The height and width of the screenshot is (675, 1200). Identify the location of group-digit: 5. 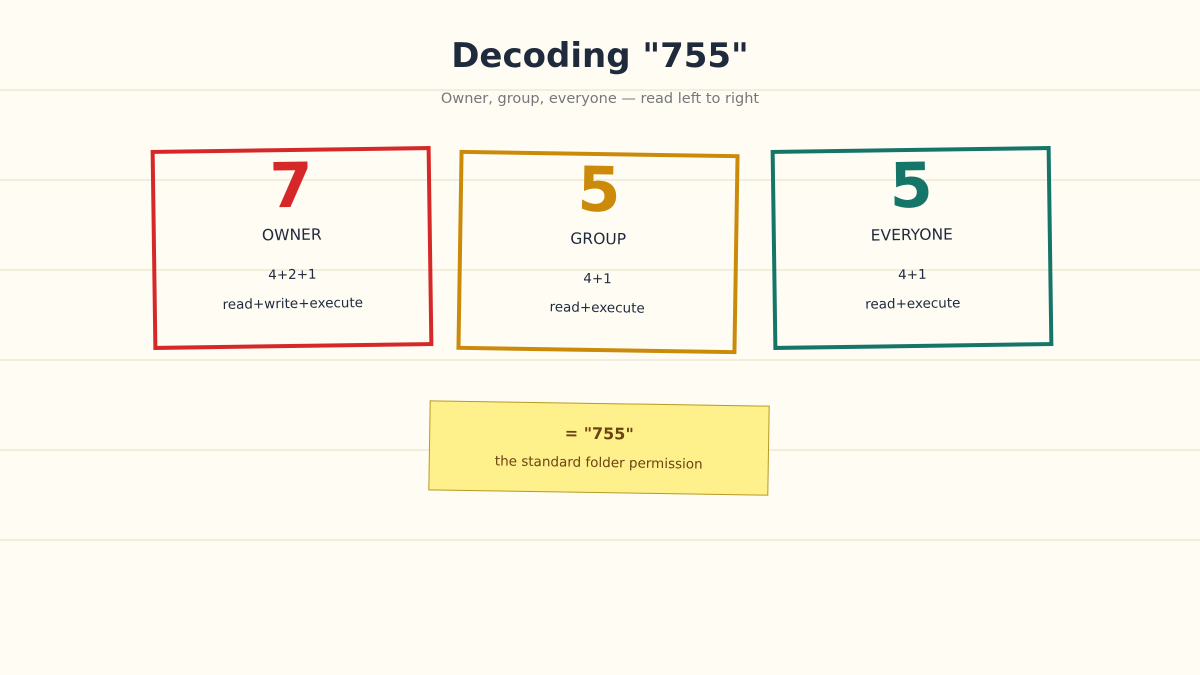
(599, 189).